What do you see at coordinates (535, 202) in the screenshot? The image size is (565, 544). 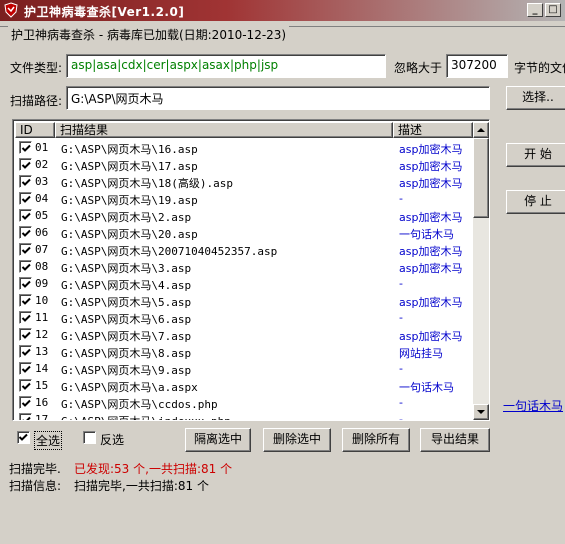 I see `stop-button: 停 止` at bounding box center [535, 202].